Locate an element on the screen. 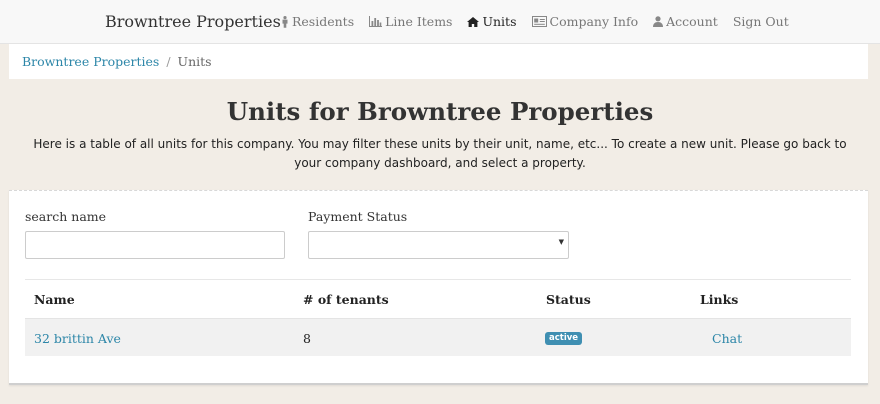 The image size is (880, 404). nav-item-units: Units is located at coordinates (492, 21).